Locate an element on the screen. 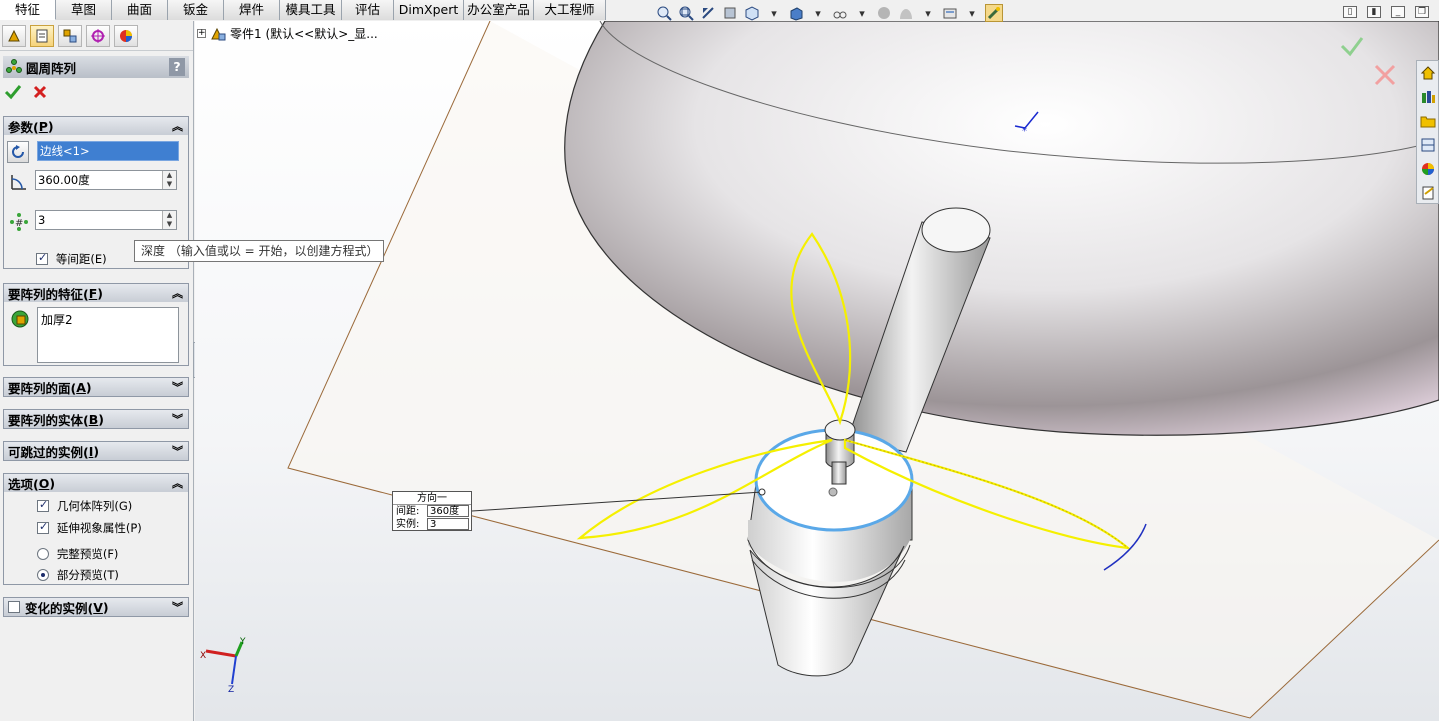  previous-view-icon is located at coordinates (708, 13).